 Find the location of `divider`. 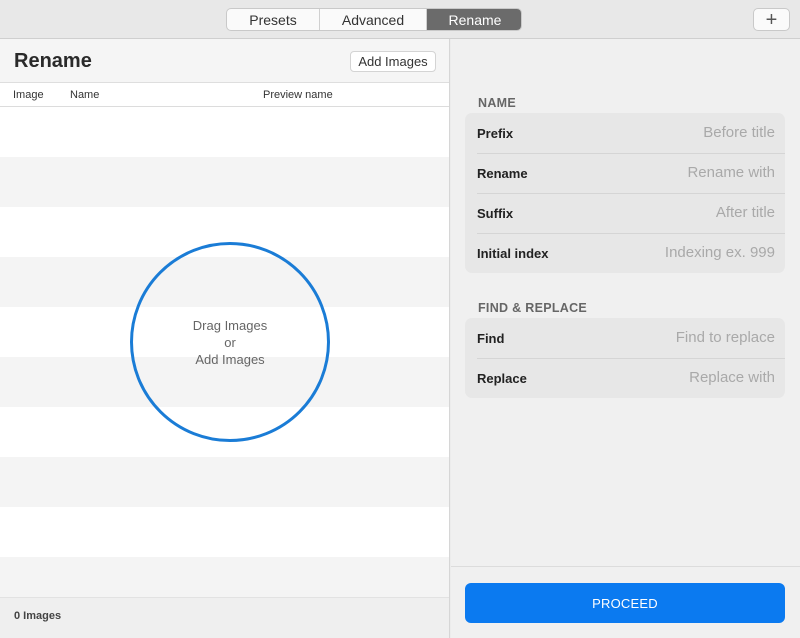

divider is located at coordinates (625, 566).